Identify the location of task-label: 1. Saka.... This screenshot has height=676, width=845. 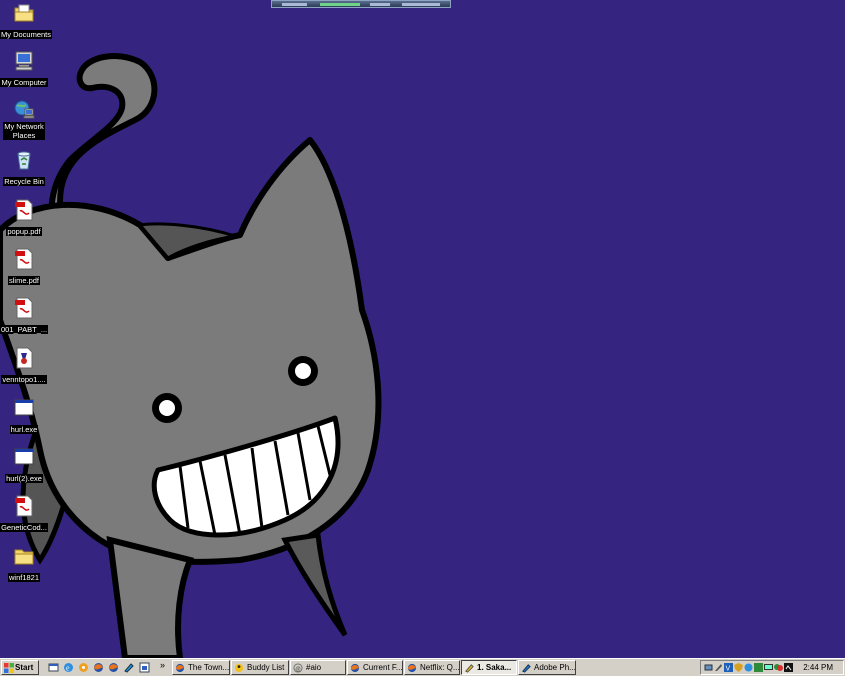
(494, 667).